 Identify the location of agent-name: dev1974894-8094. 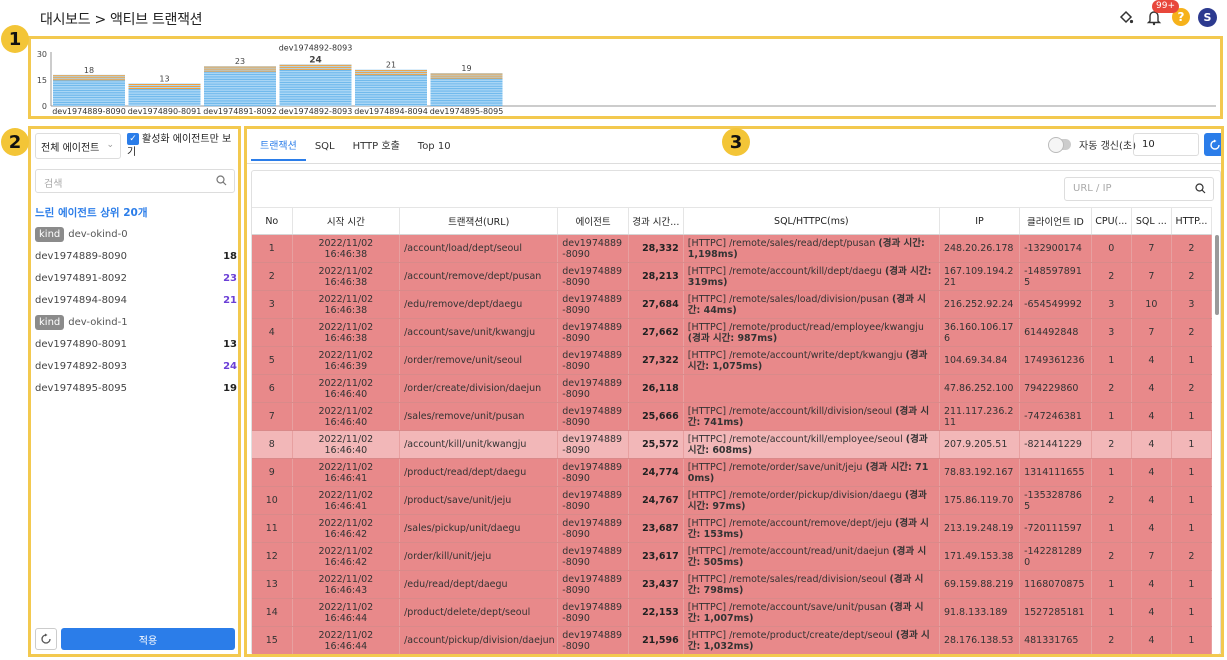
(81, 300).